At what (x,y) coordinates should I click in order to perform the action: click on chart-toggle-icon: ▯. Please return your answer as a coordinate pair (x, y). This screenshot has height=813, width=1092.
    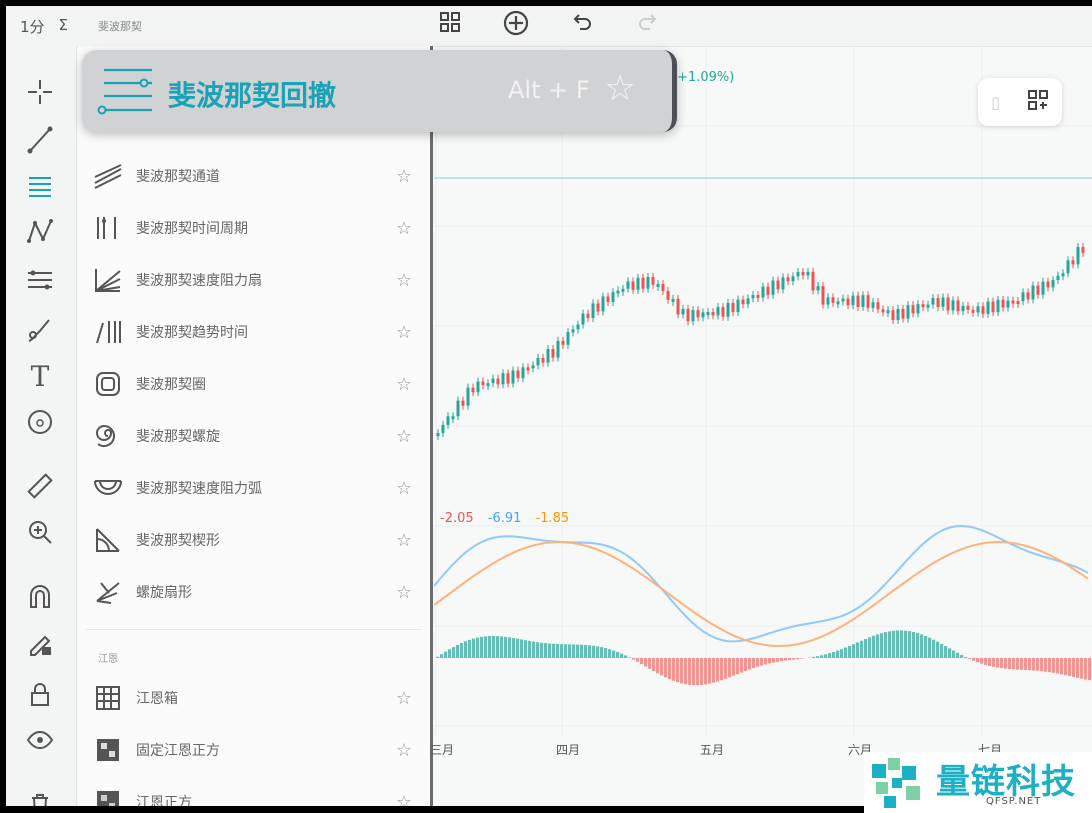
    Looking at the image, I should click on (995, 102).